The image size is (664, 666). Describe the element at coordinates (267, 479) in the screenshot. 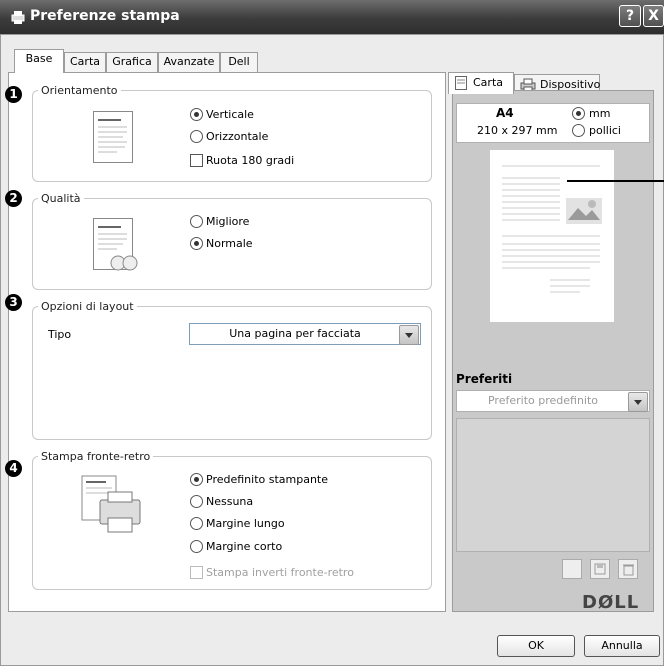

I see `label-predefinito-stampante: Predefinito stampante` at that location.